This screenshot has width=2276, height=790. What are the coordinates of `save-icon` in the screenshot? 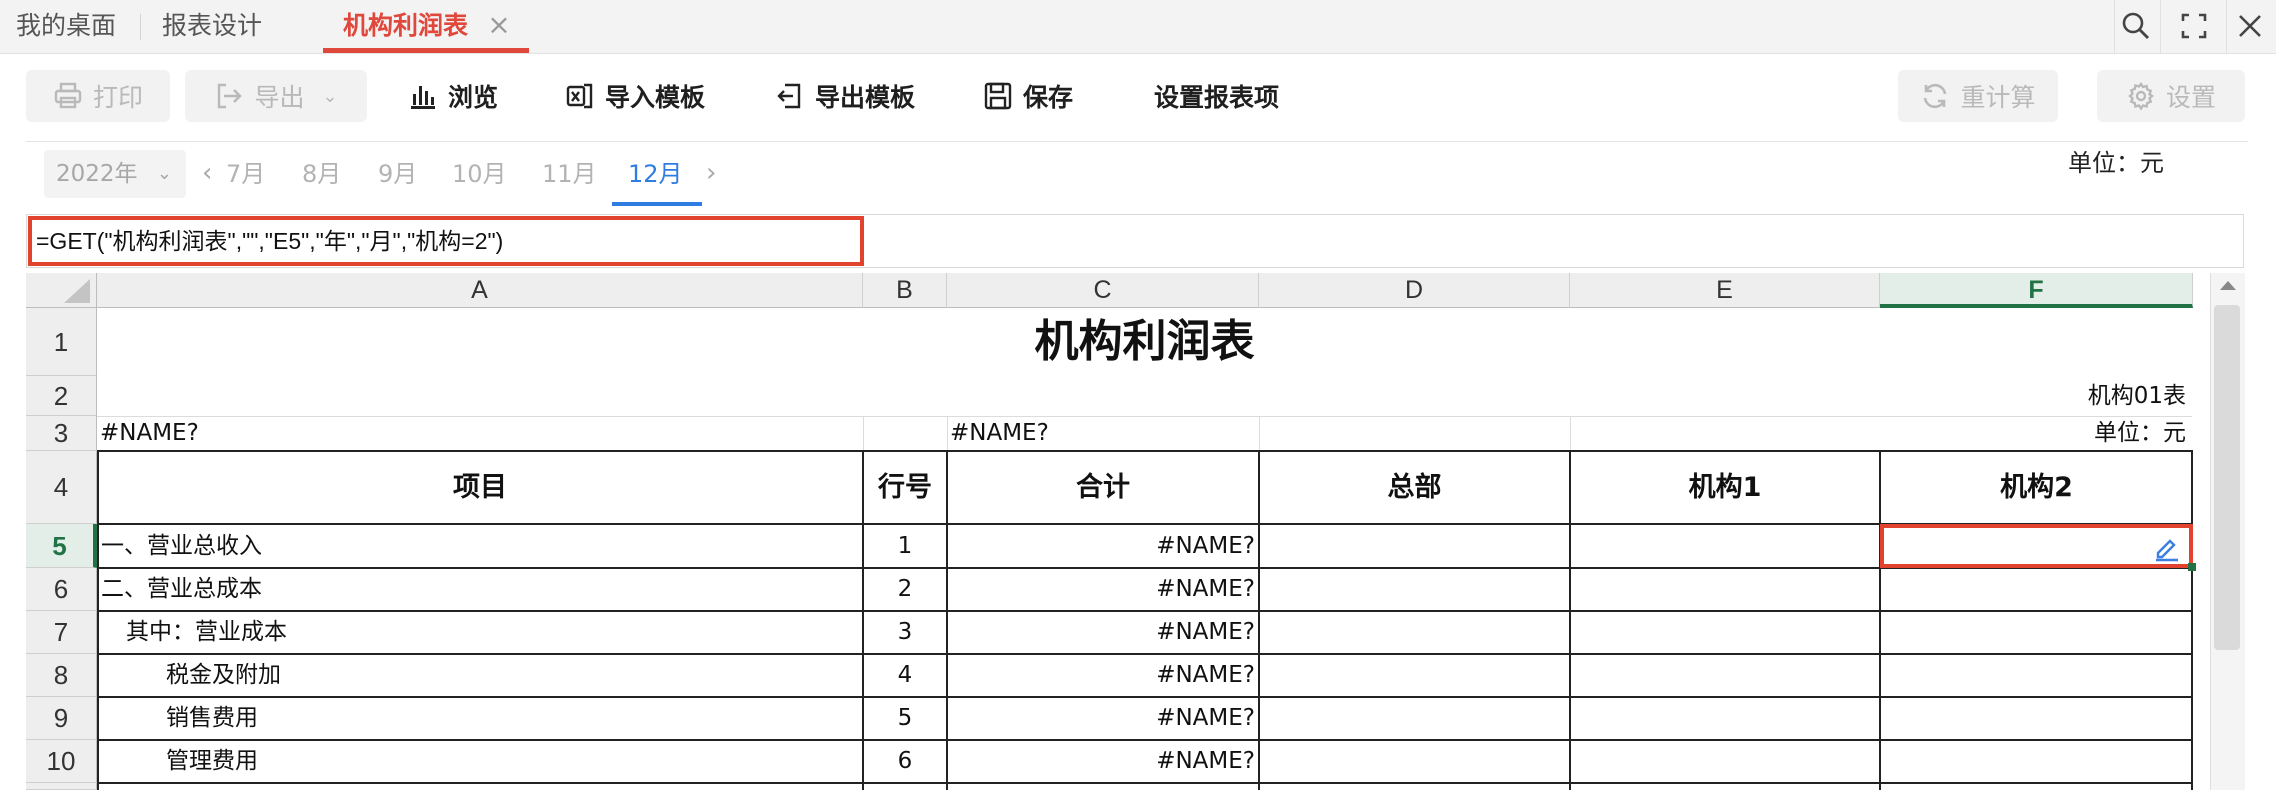 It's located at (998, 96).